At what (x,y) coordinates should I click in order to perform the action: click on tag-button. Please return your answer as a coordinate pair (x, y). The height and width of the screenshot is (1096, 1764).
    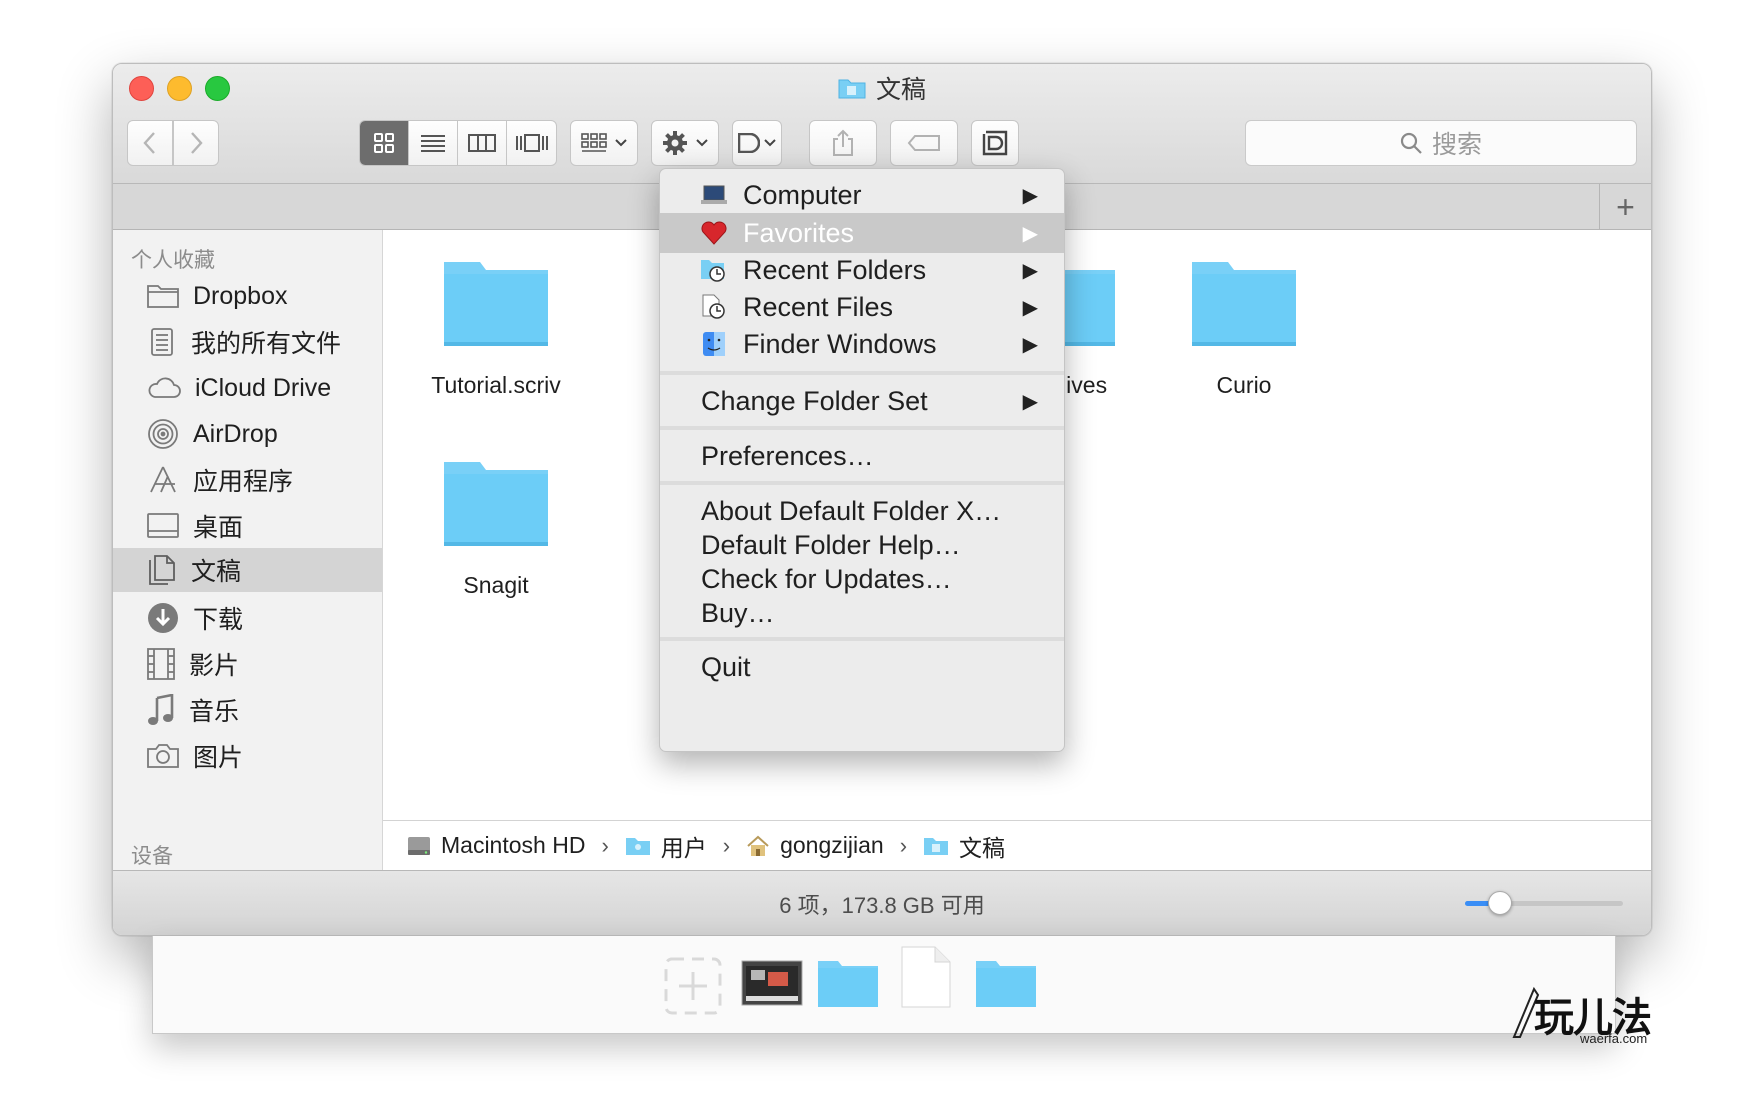
    Looking at the image, I should click on (924, 143).